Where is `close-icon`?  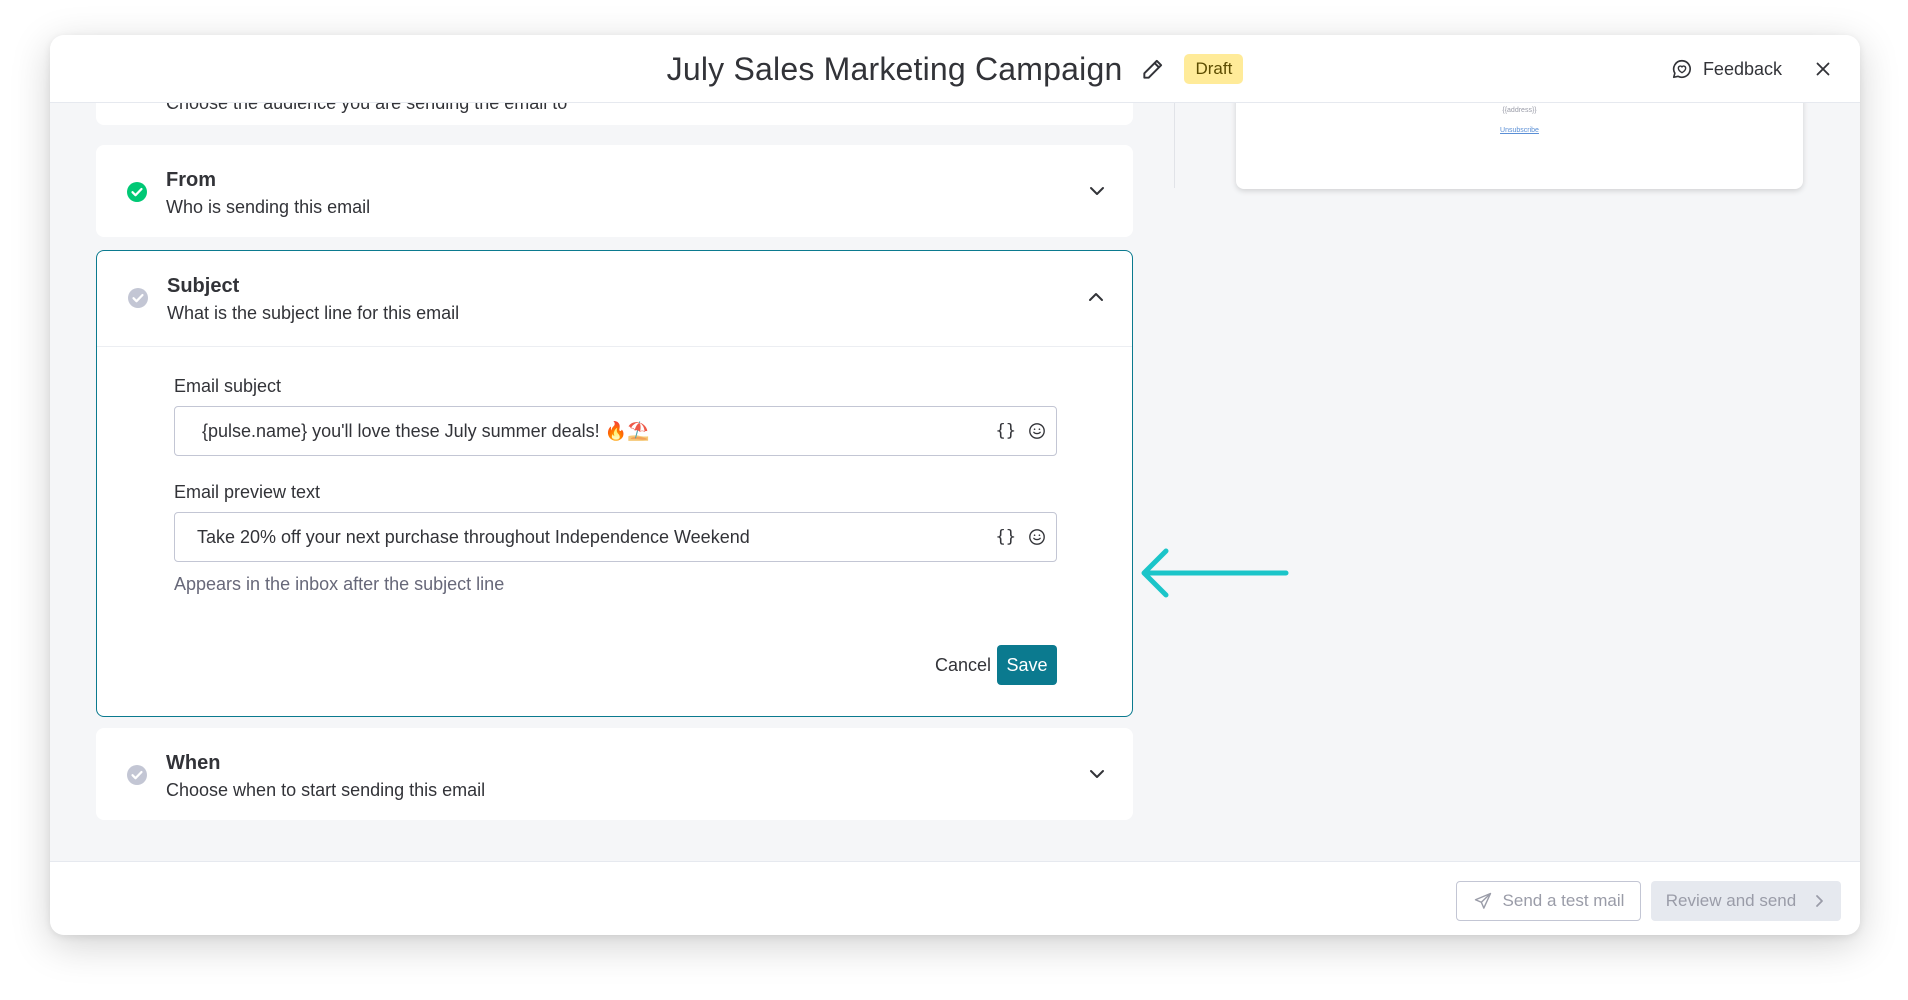
close-icon is located at coordinates (1823, 69).